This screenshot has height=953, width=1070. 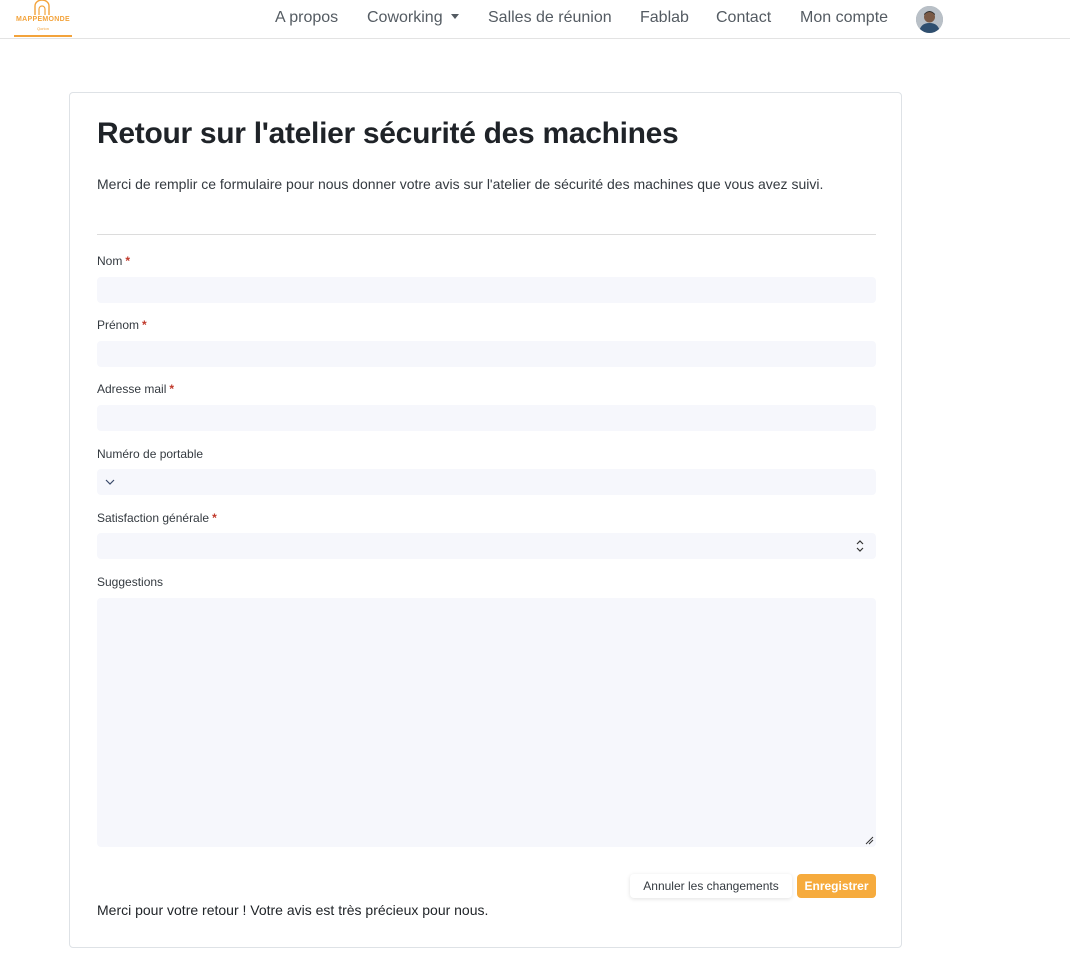 I want to click on nav-item-contact: Contact, so click(x=743, y=18).